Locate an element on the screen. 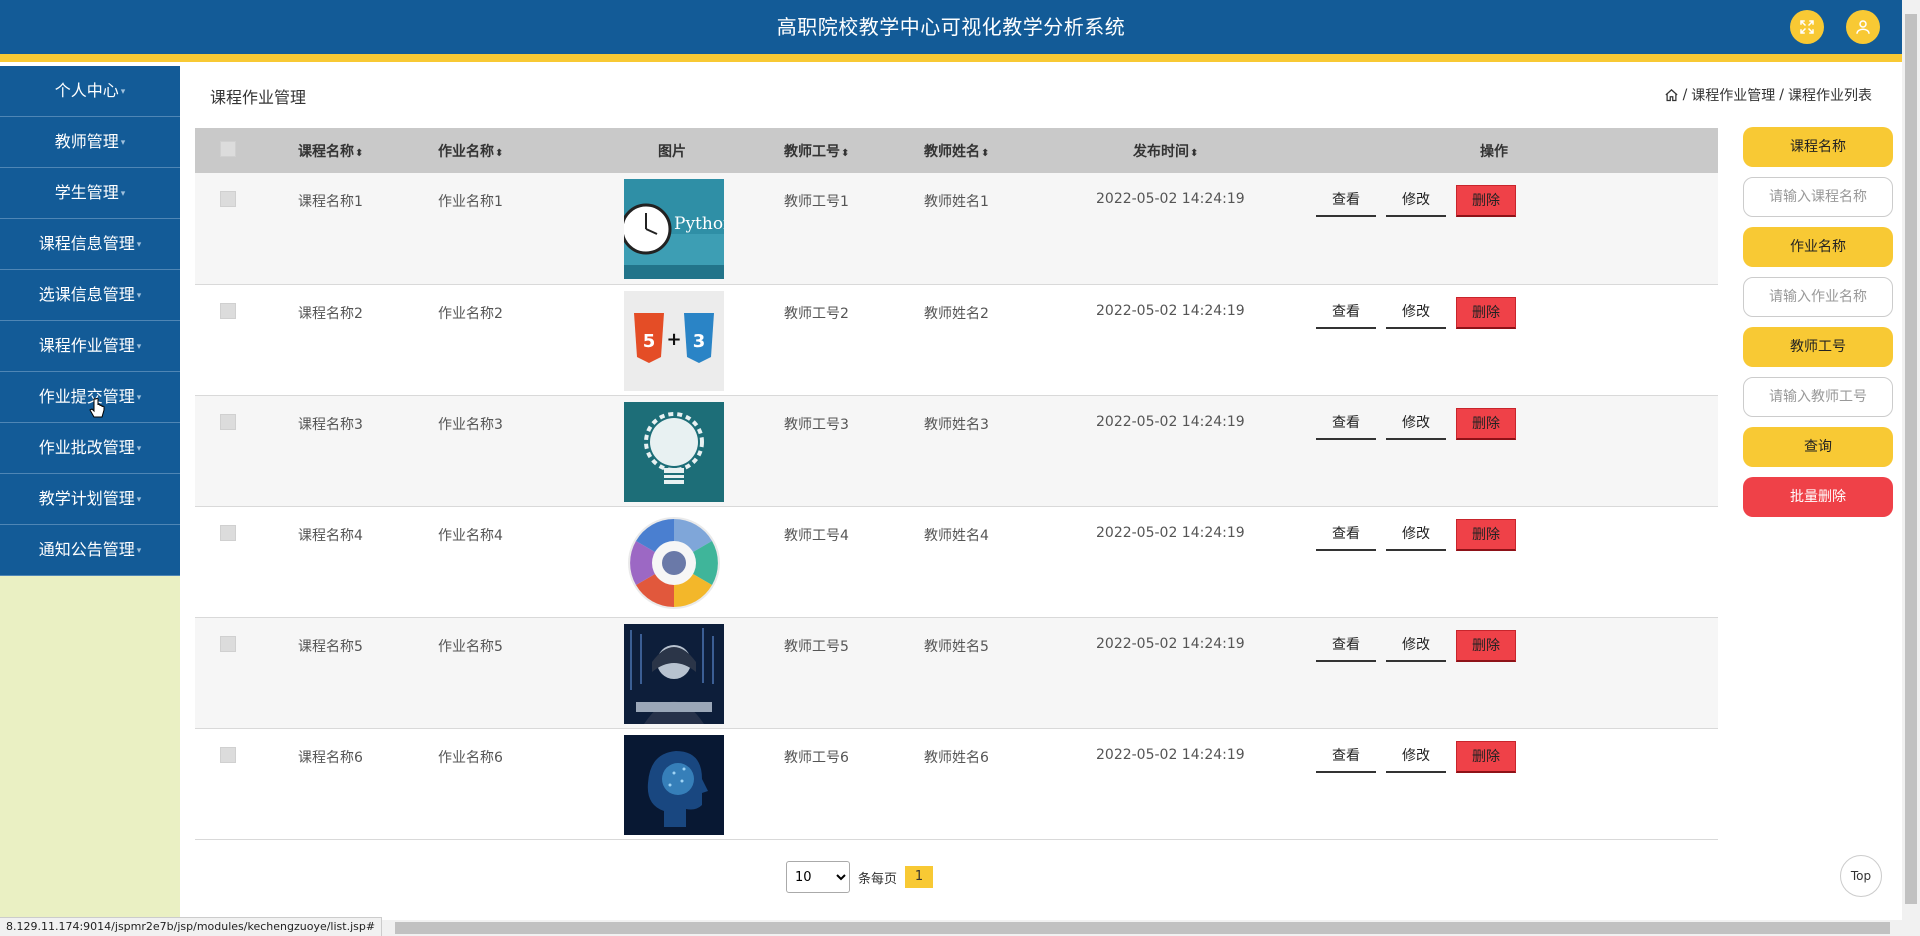 This screenshot has height=936, width=1920. search-panel: 课程名称 作业名称 教师工号 查询 批量删除 is located at coordinates (1818, 327).